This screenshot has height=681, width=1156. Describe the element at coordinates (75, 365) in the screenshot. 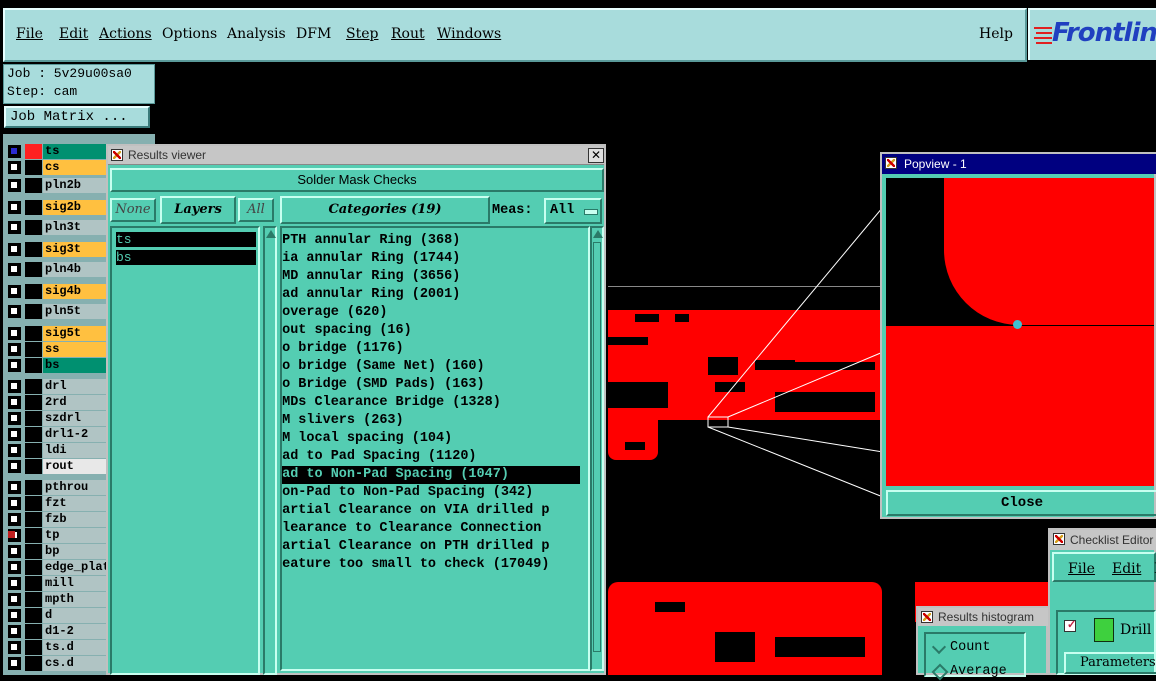

I see `layer-name: bs` at that location.